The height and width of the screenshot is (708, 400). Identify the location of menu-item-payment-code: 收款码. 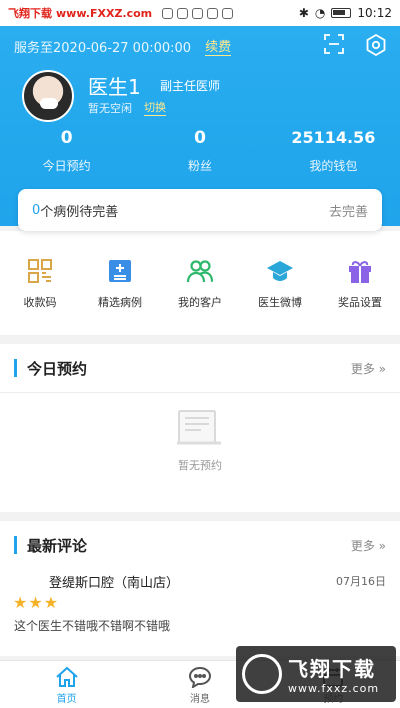
(40, 296).